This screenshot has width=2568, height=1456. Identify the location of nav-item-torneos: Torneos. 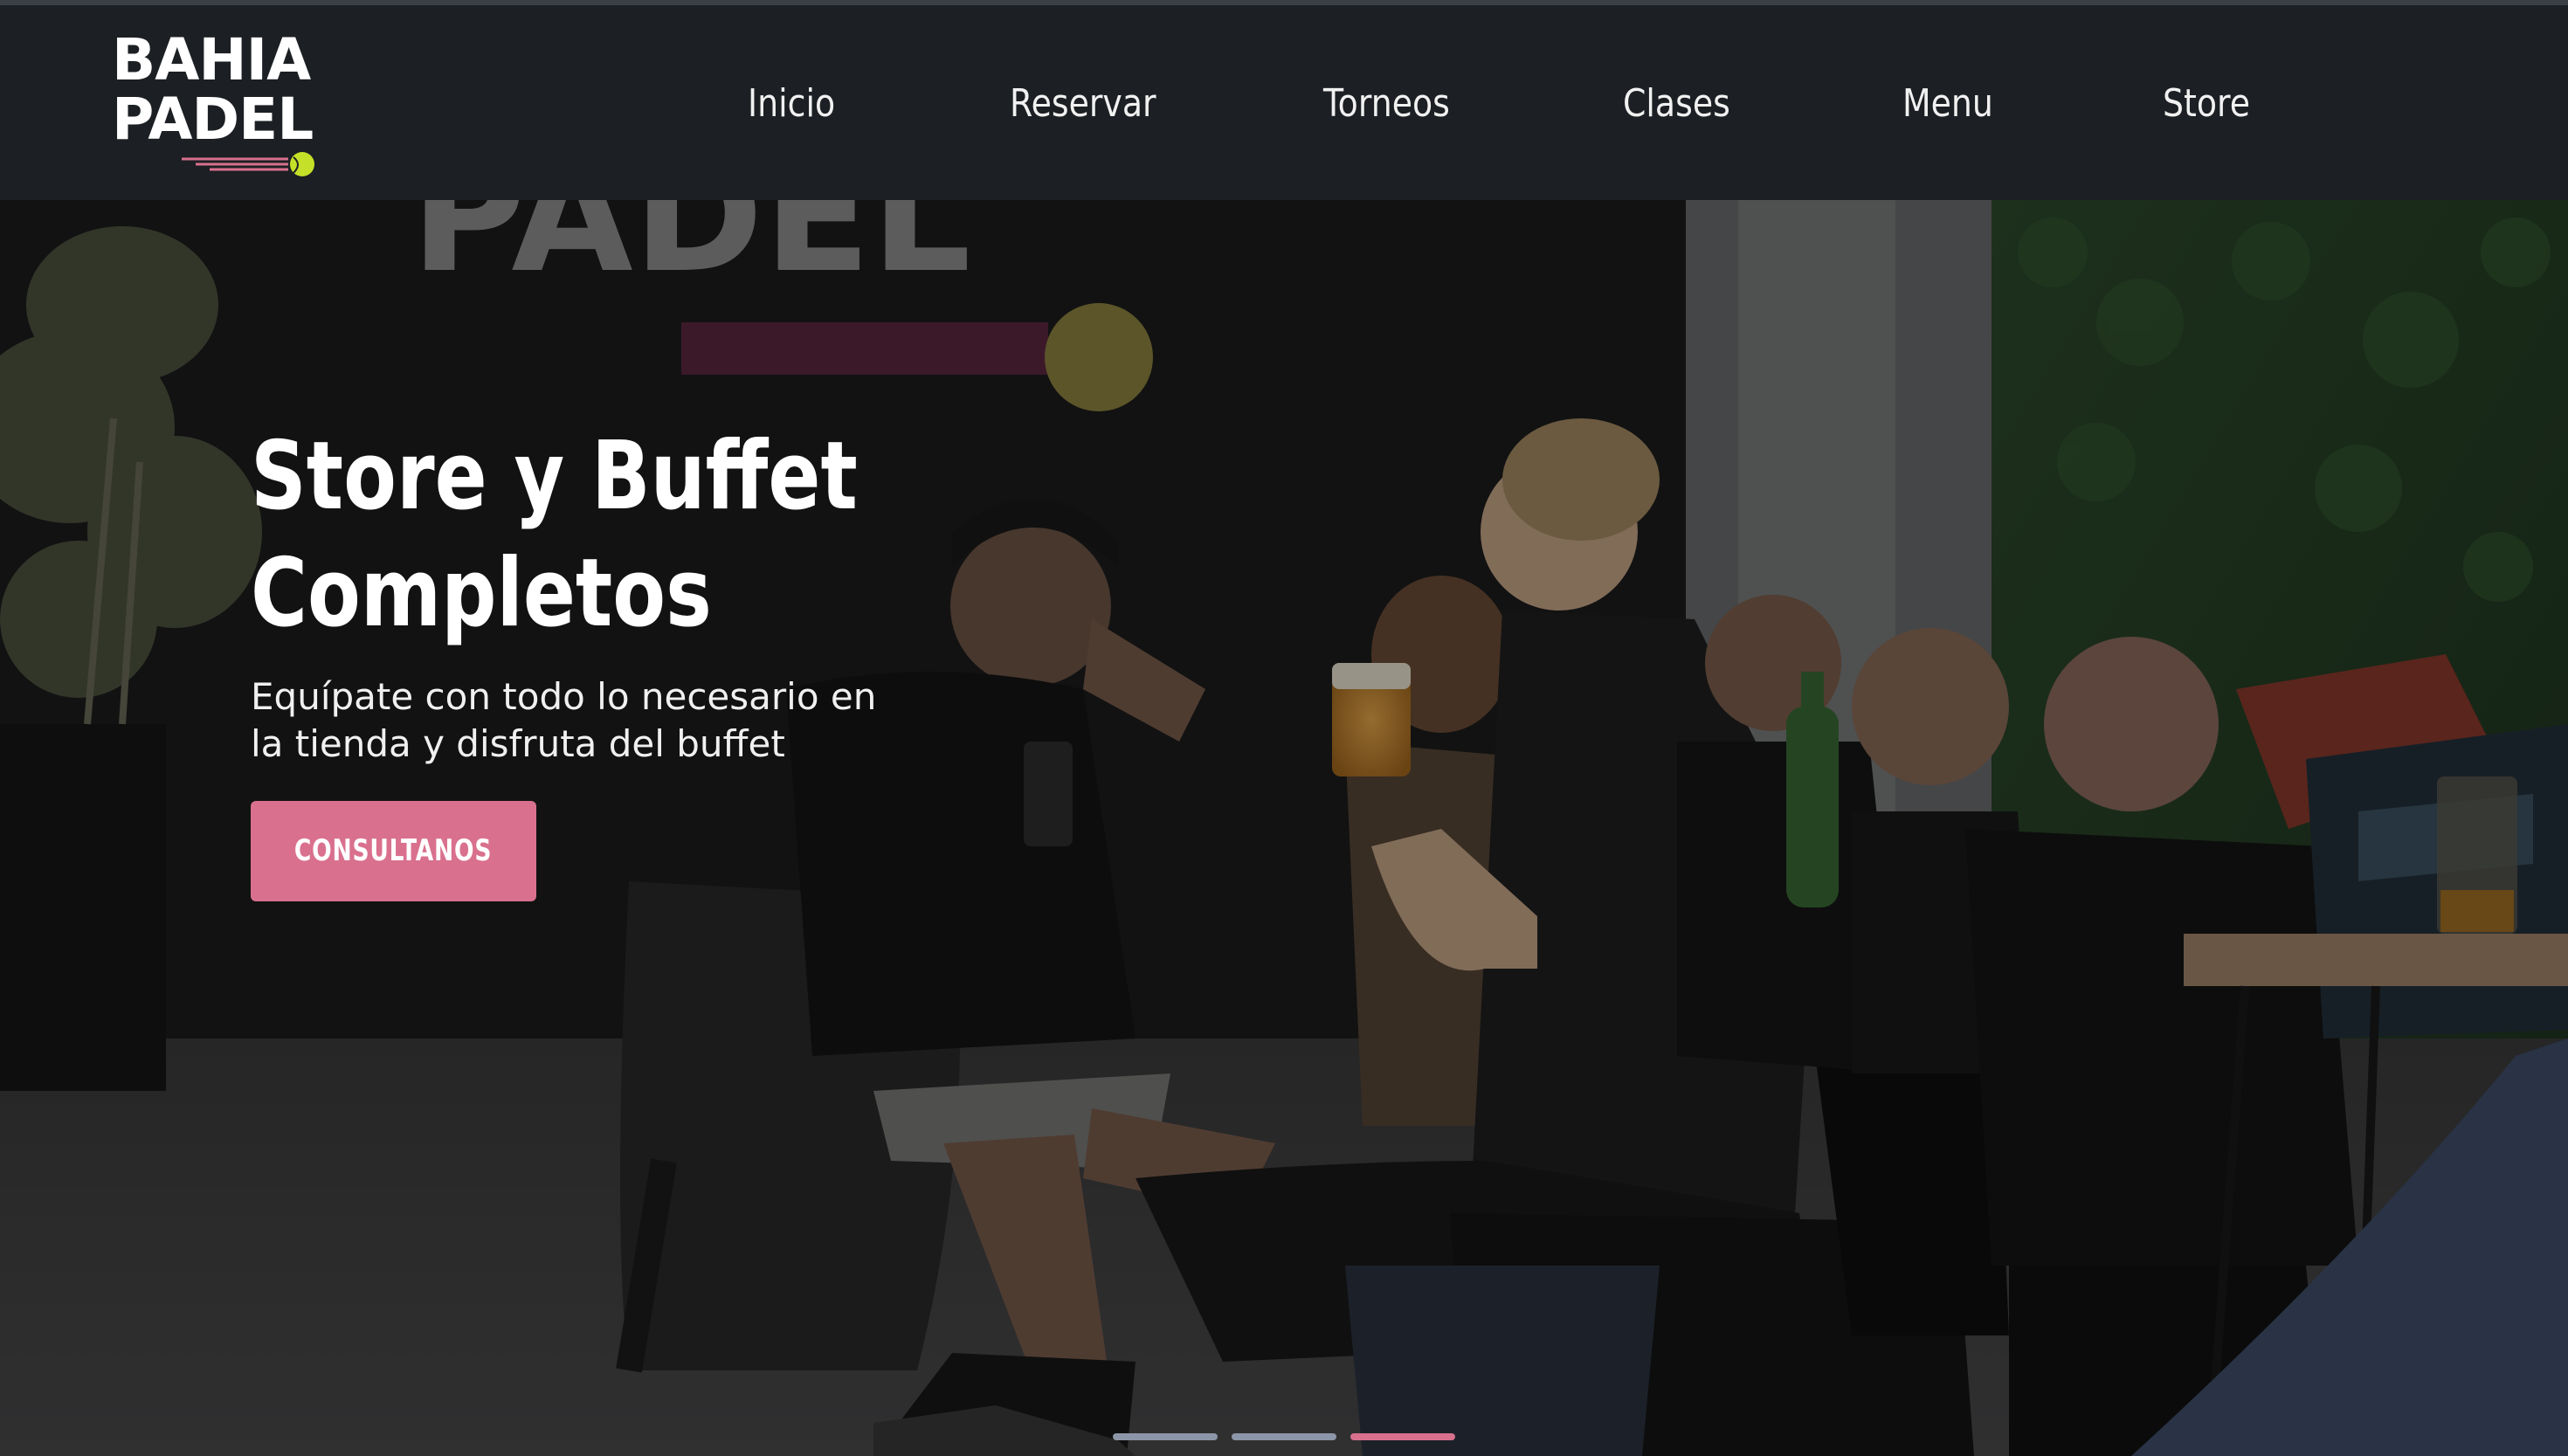
(1386, 104).